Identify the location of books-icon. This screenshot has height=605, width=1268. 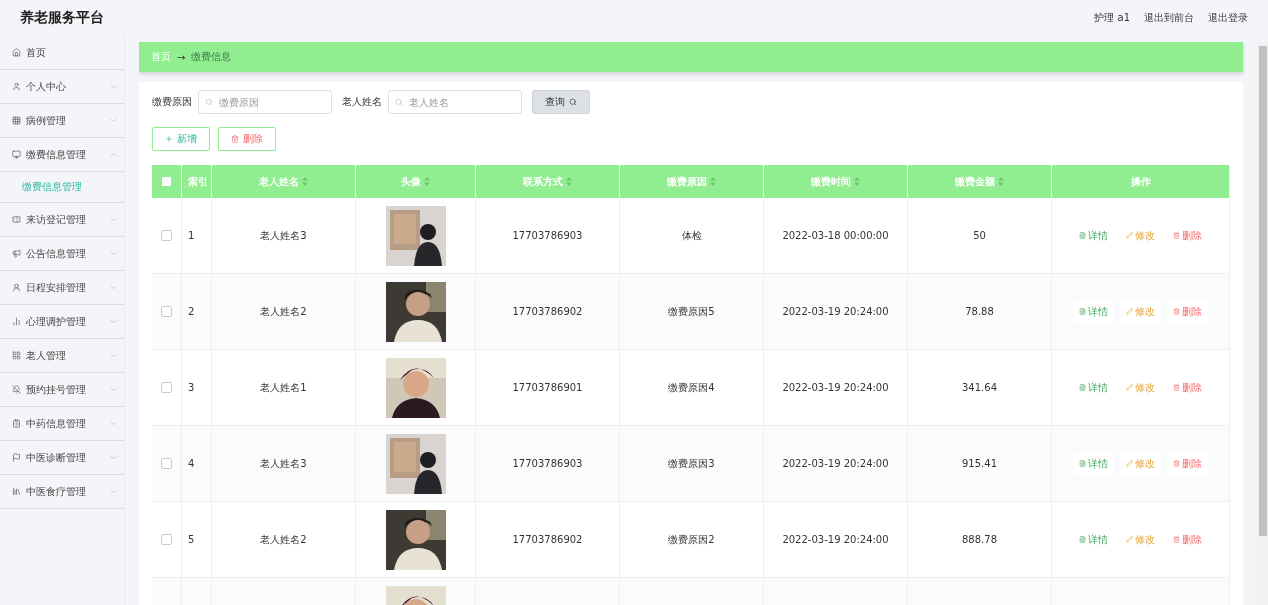
(16, 491).